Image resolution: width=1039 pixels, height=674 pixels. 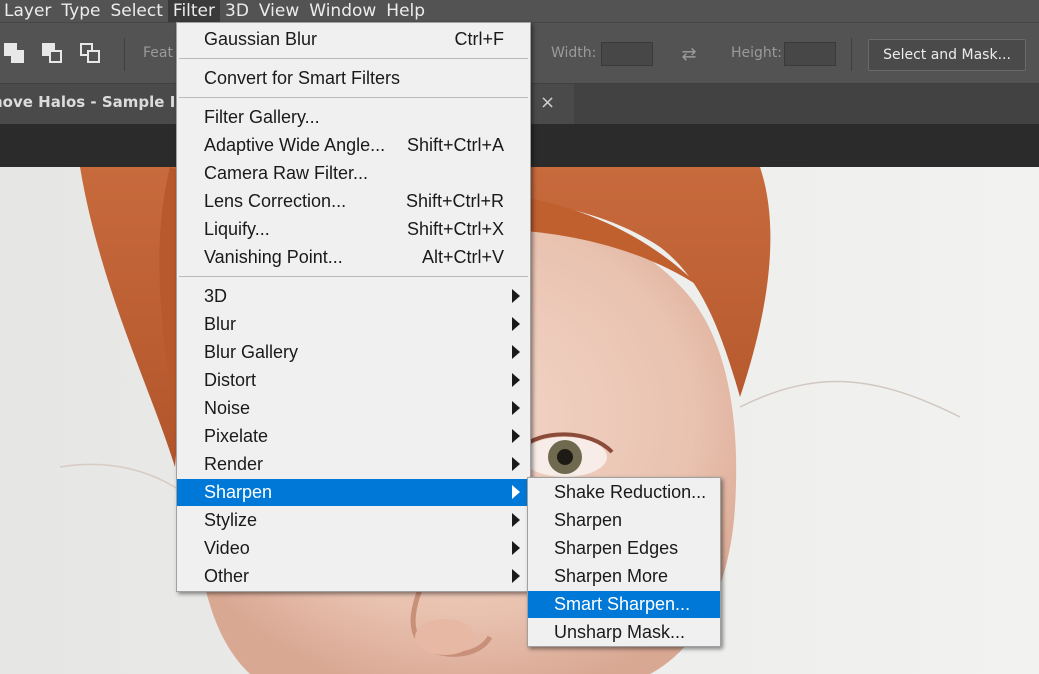 What do you see at coordinates (455, 229) in the screenshot?
I see `menu-item-shortcut: Shift+Ctrl+X` at bounding box center [455, 229].